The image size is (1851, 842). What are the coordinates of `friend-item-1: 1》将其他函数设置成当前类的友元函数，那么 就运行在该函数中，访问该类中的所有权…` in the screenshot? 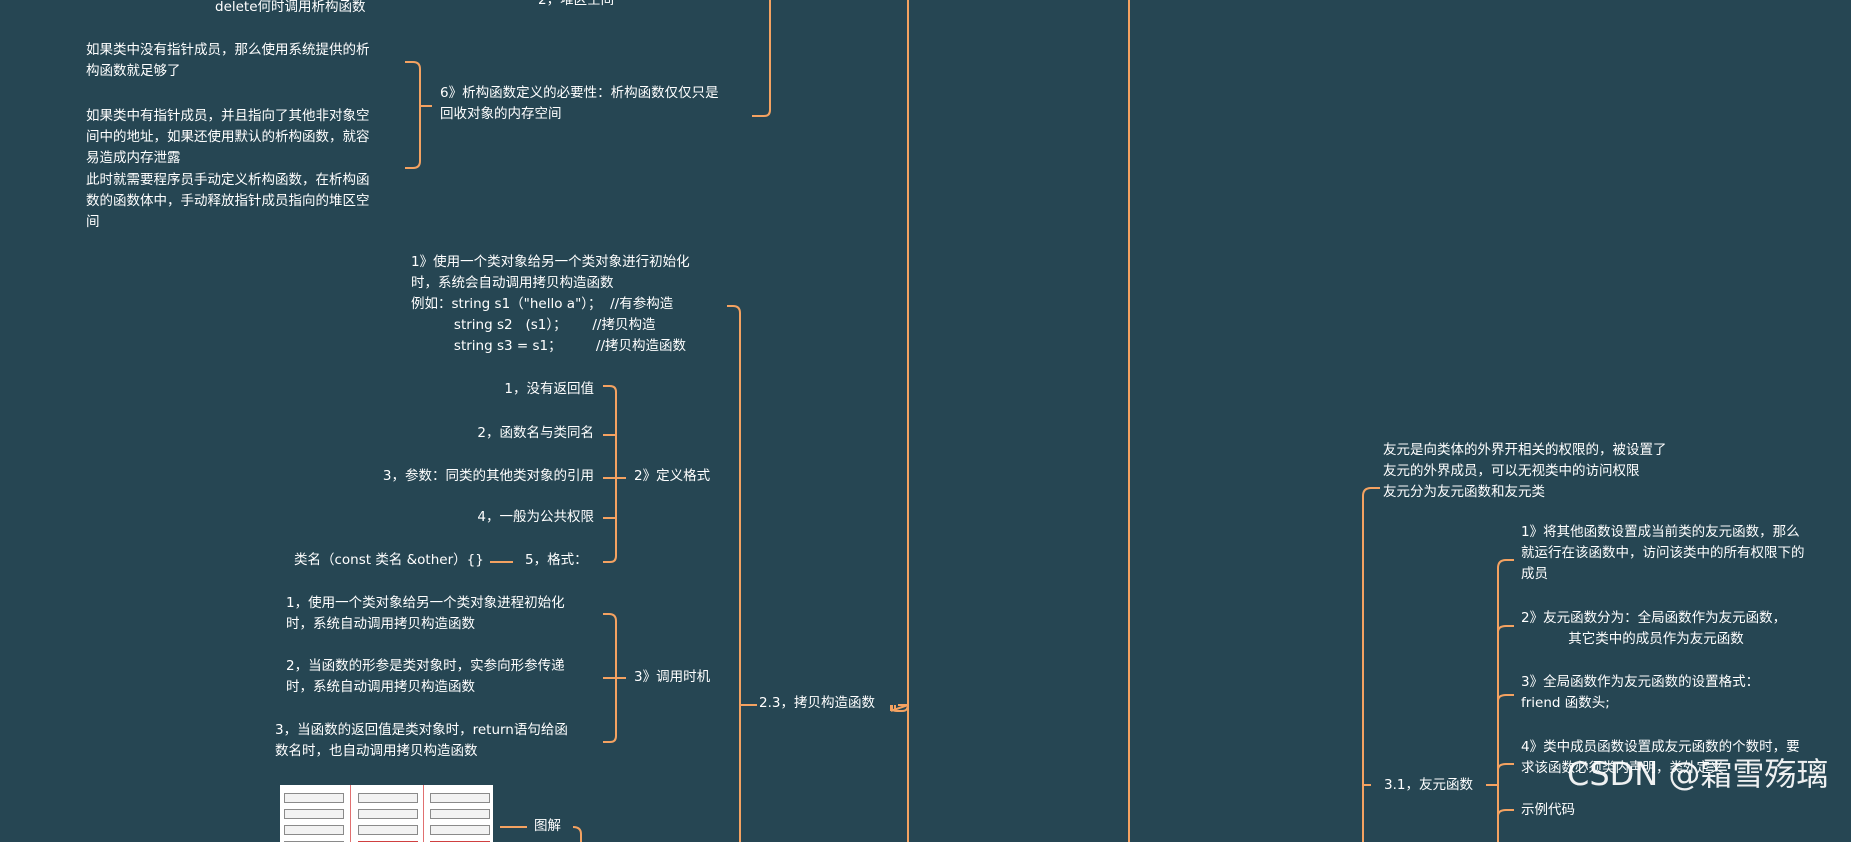 It's located at (1663, 553).